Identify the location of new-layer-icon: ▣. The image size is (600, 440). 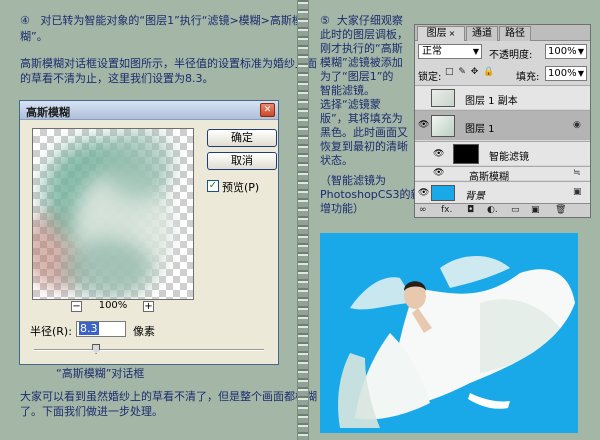
(535, 210).